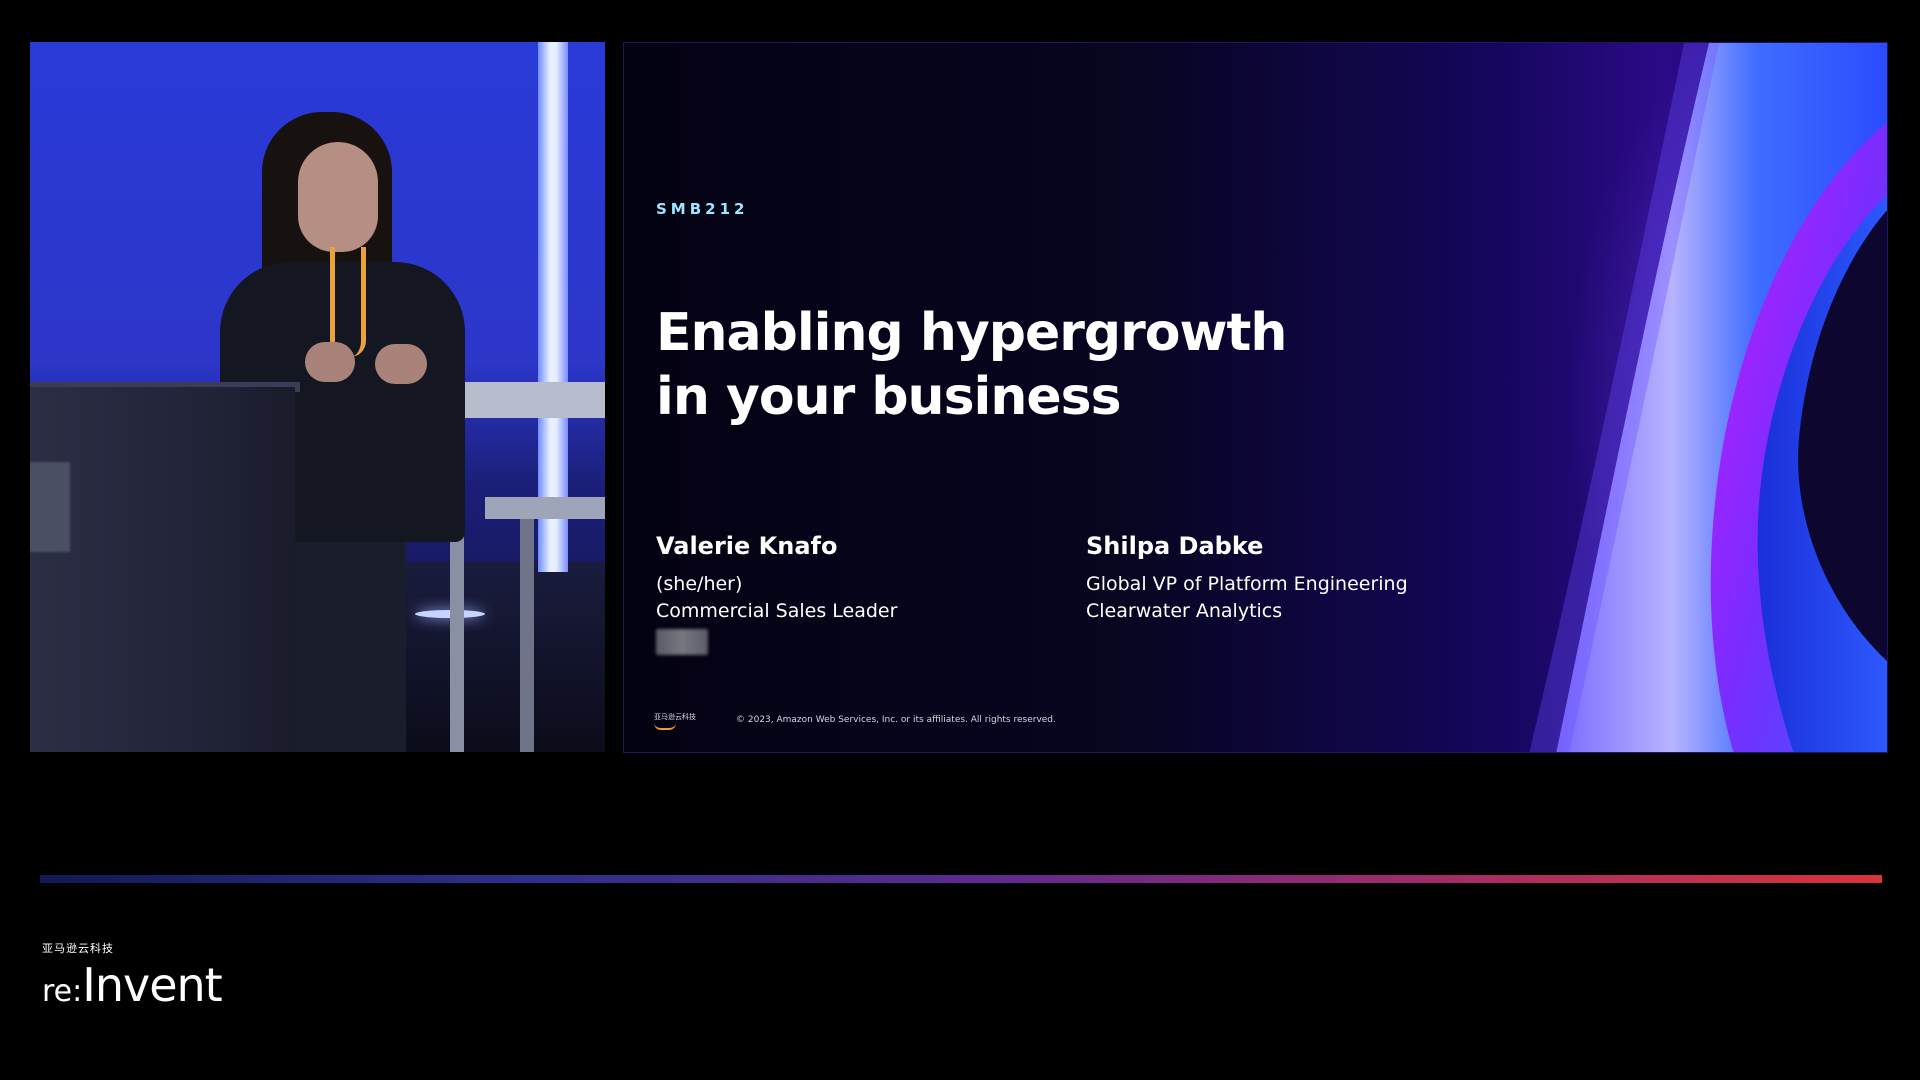  I want to click on speaker-name: Shilpa Dabke, so click(1175, 546).